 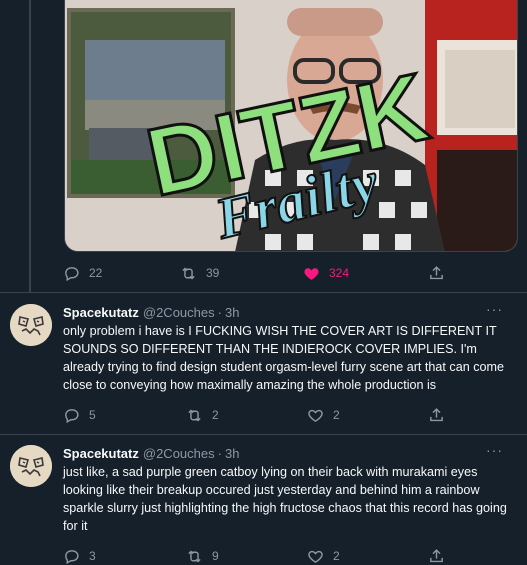 I want to click on reply-count: 22, so click(x=96, y=273).